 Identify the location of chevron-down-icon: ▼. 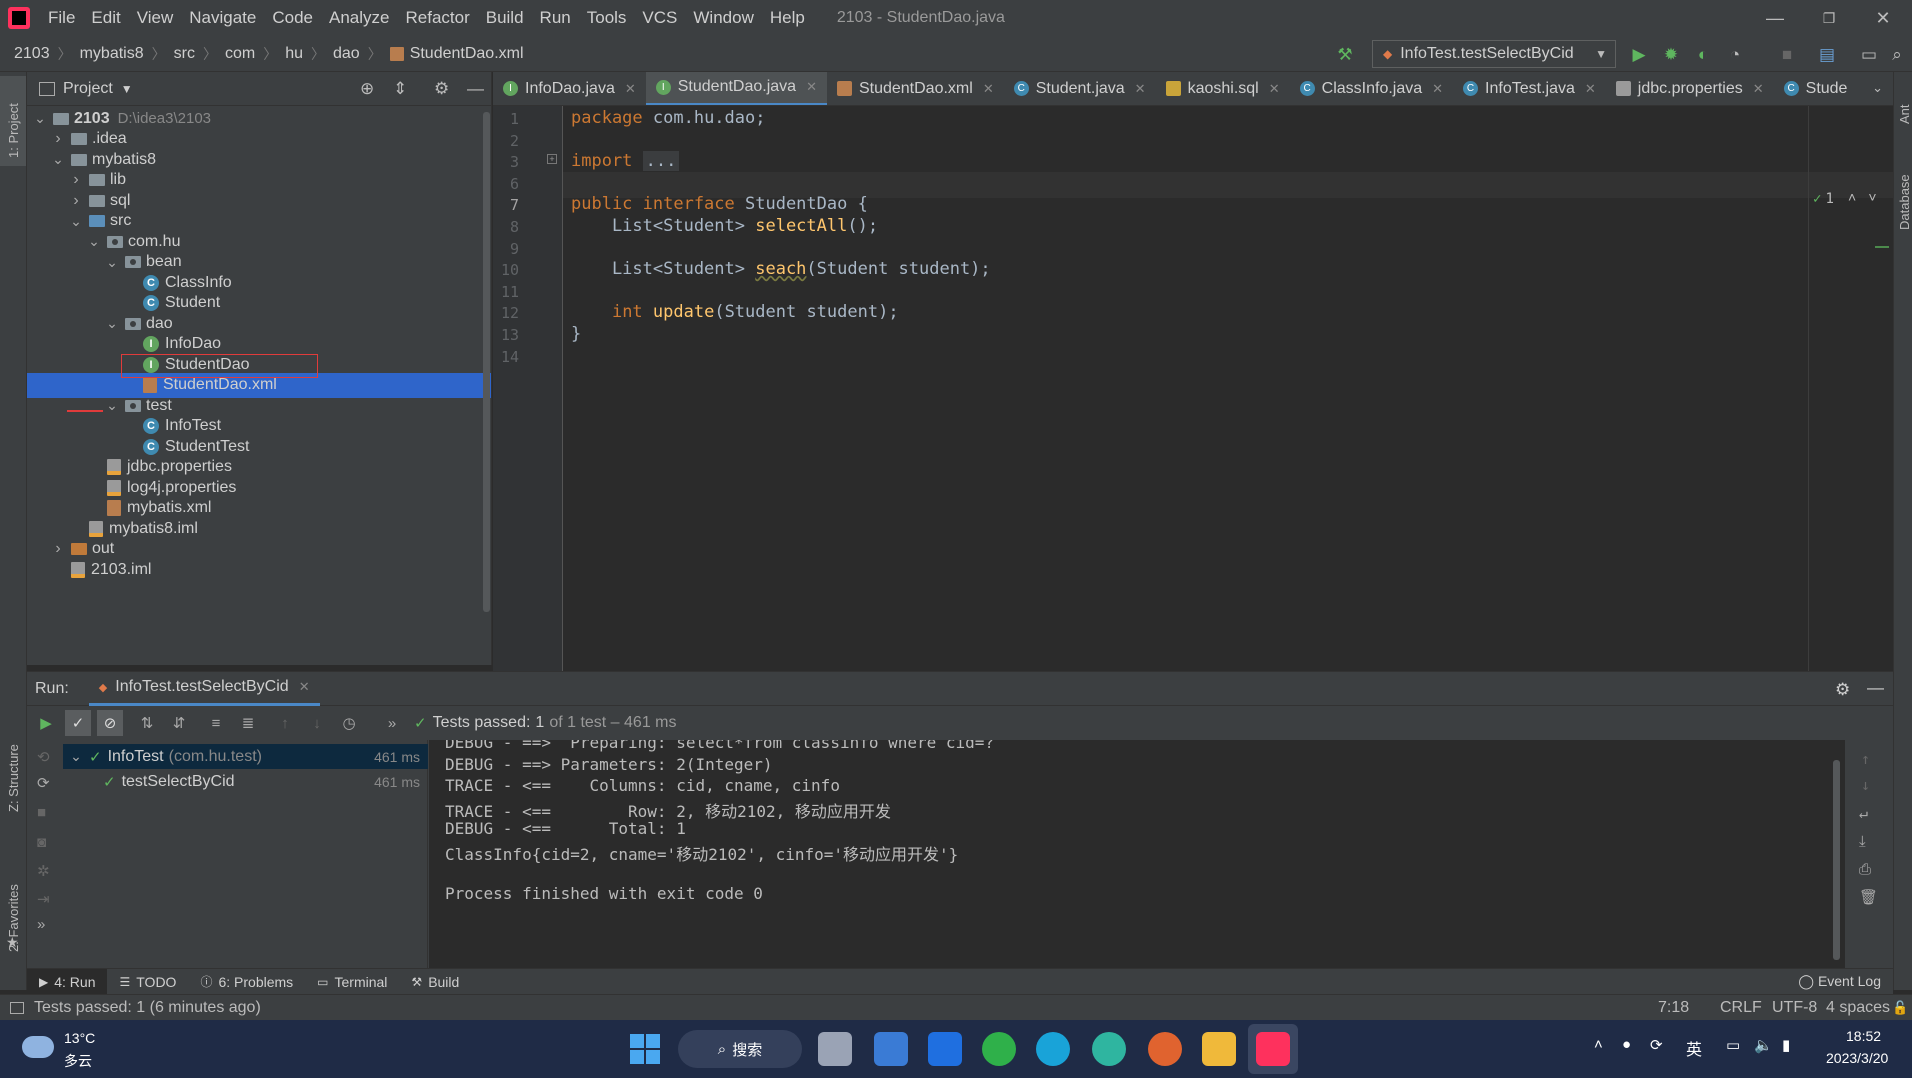
(127, 89).